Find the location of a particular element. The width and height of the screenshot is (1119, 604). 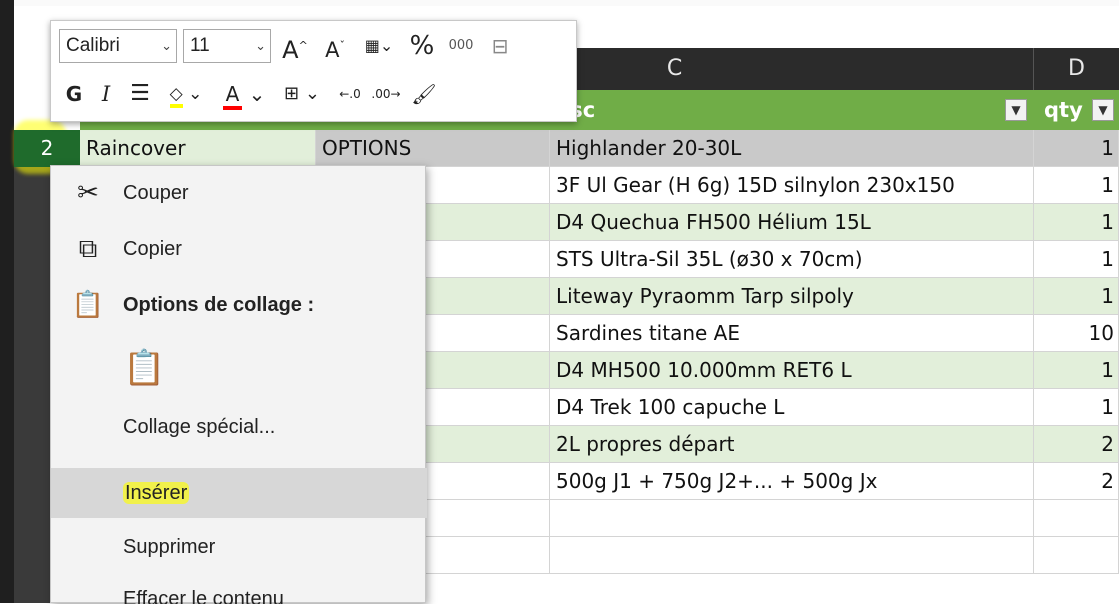

cell-c: 500g J1 + 750g J2+... + 500g Jx is located at coordinates (792, 481).